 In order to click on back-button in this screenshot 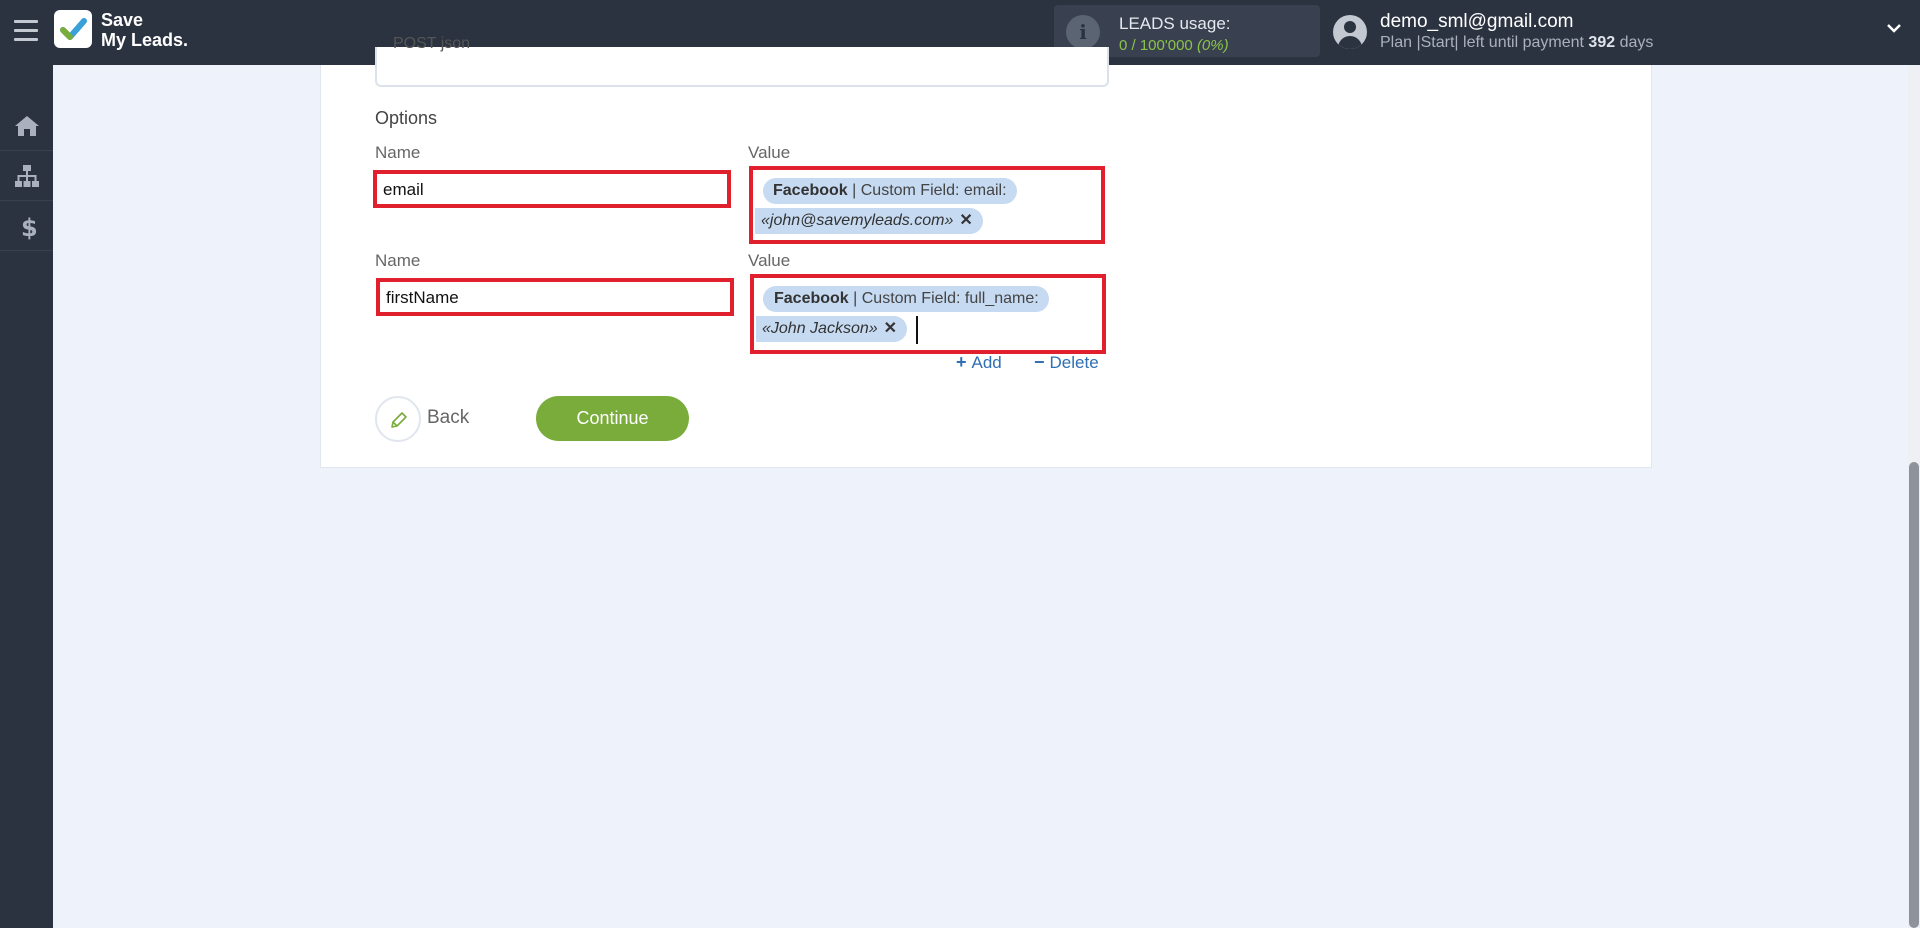, I will do `click(398, 419)`.